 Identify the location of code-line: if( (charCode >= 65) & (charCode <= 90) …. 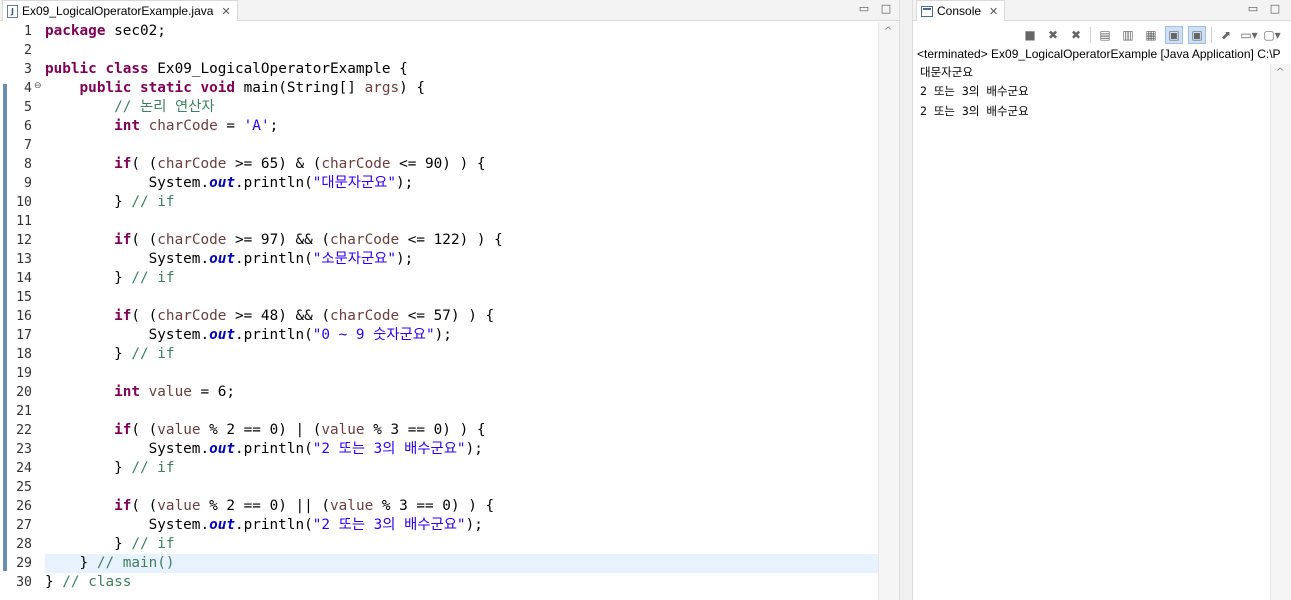
(461, 164).